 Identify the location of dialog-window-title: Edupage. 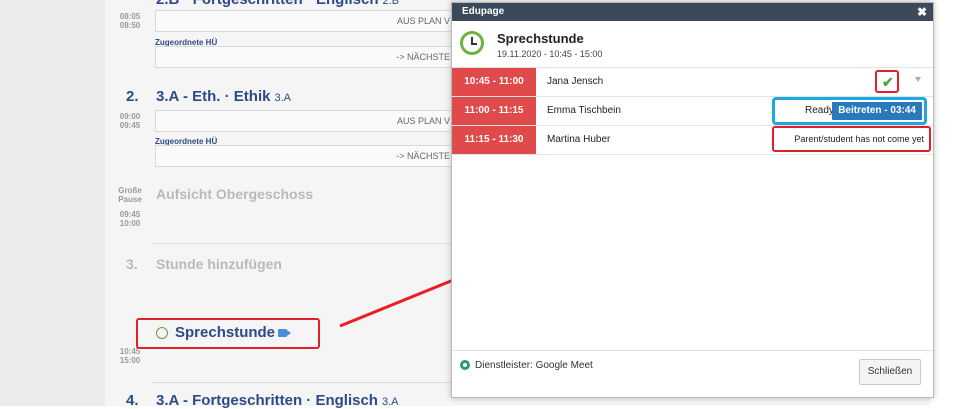
(483, 11).